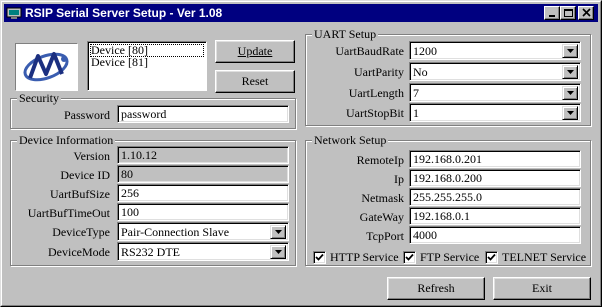  What do you see at coordinates (255, 81) in the screenshot?
I see `reset-button: Reset` at bounding box center [255, 81].